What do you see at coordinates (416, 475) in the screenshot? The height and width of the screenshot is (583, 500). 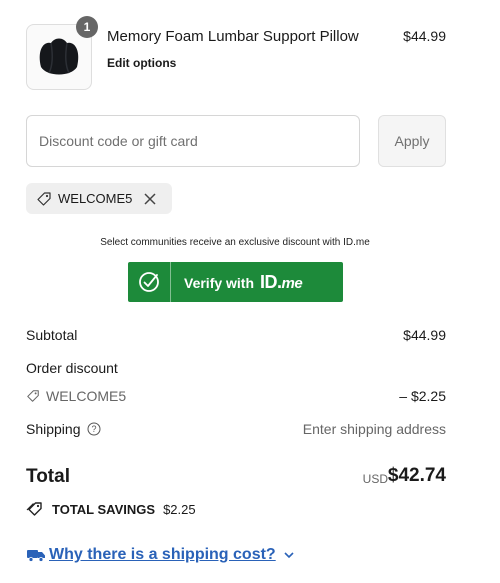 I see `total-value: $42.74` at bounding box center [416, 475].